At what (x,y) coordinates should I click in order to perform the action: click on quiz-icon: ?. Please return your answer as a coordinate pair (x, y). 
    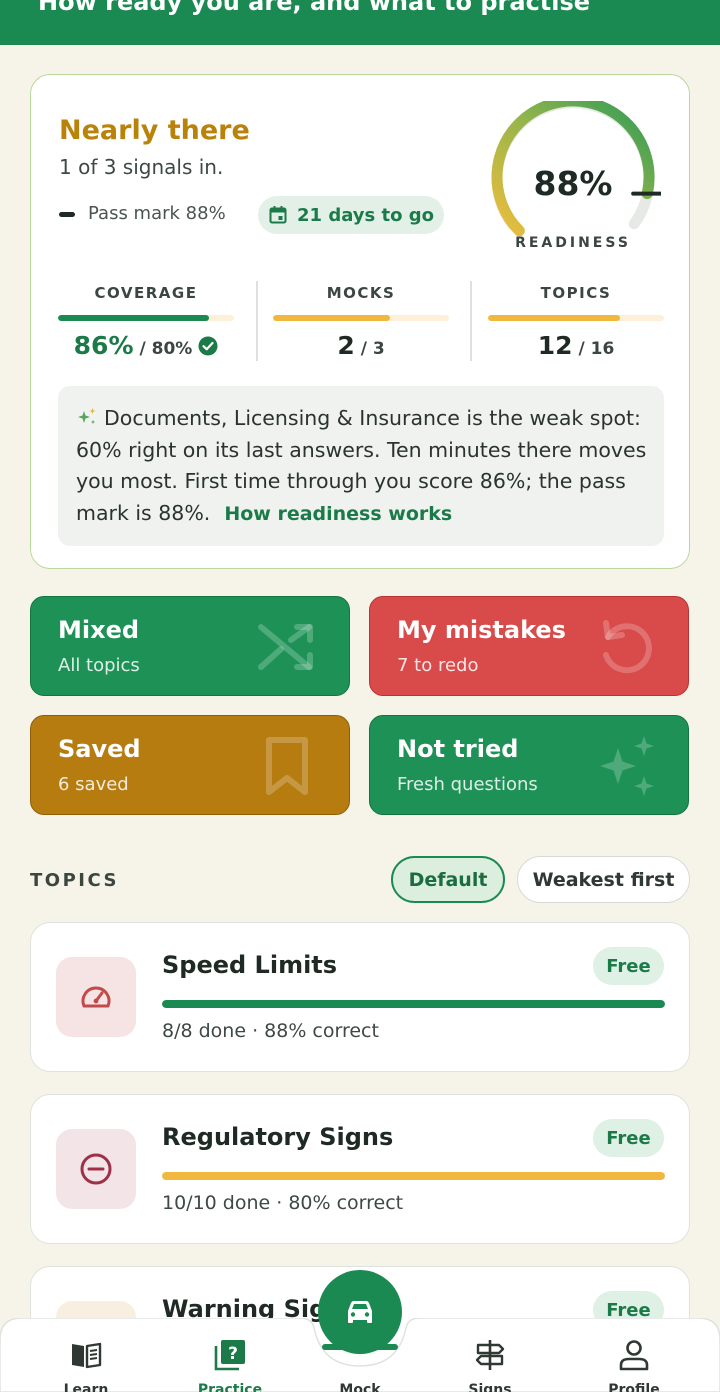
    Looking at the image, I should click on (229, 1355).